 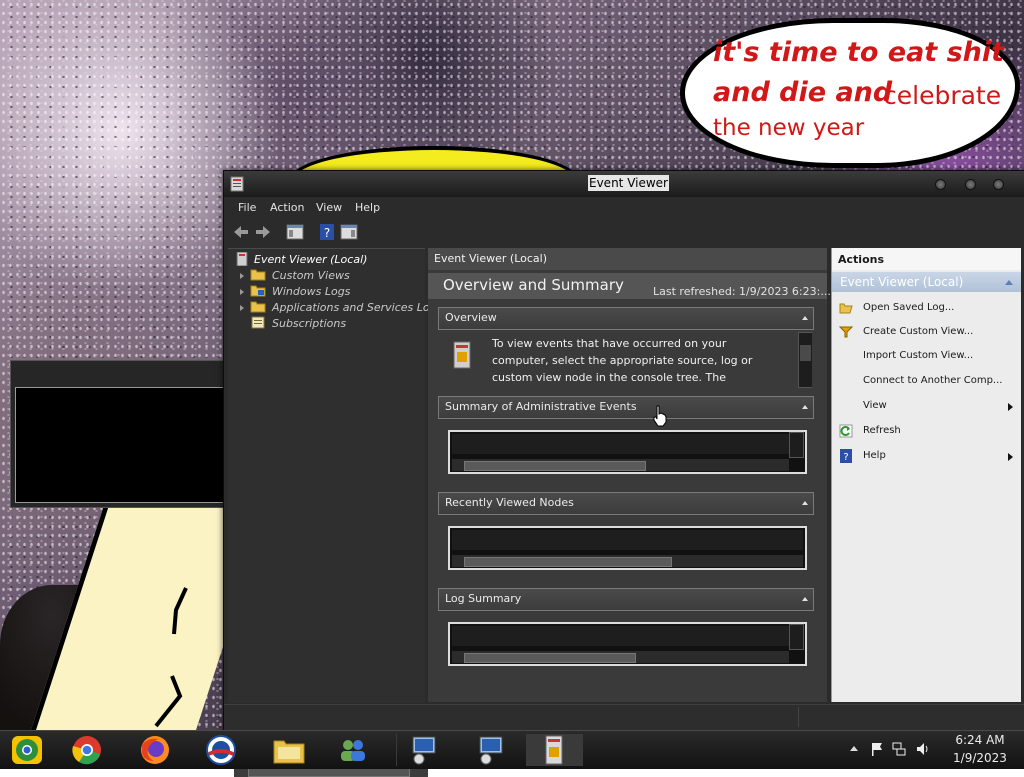 I want to click on hand-cursor-icon, so click(x=660, y=416).